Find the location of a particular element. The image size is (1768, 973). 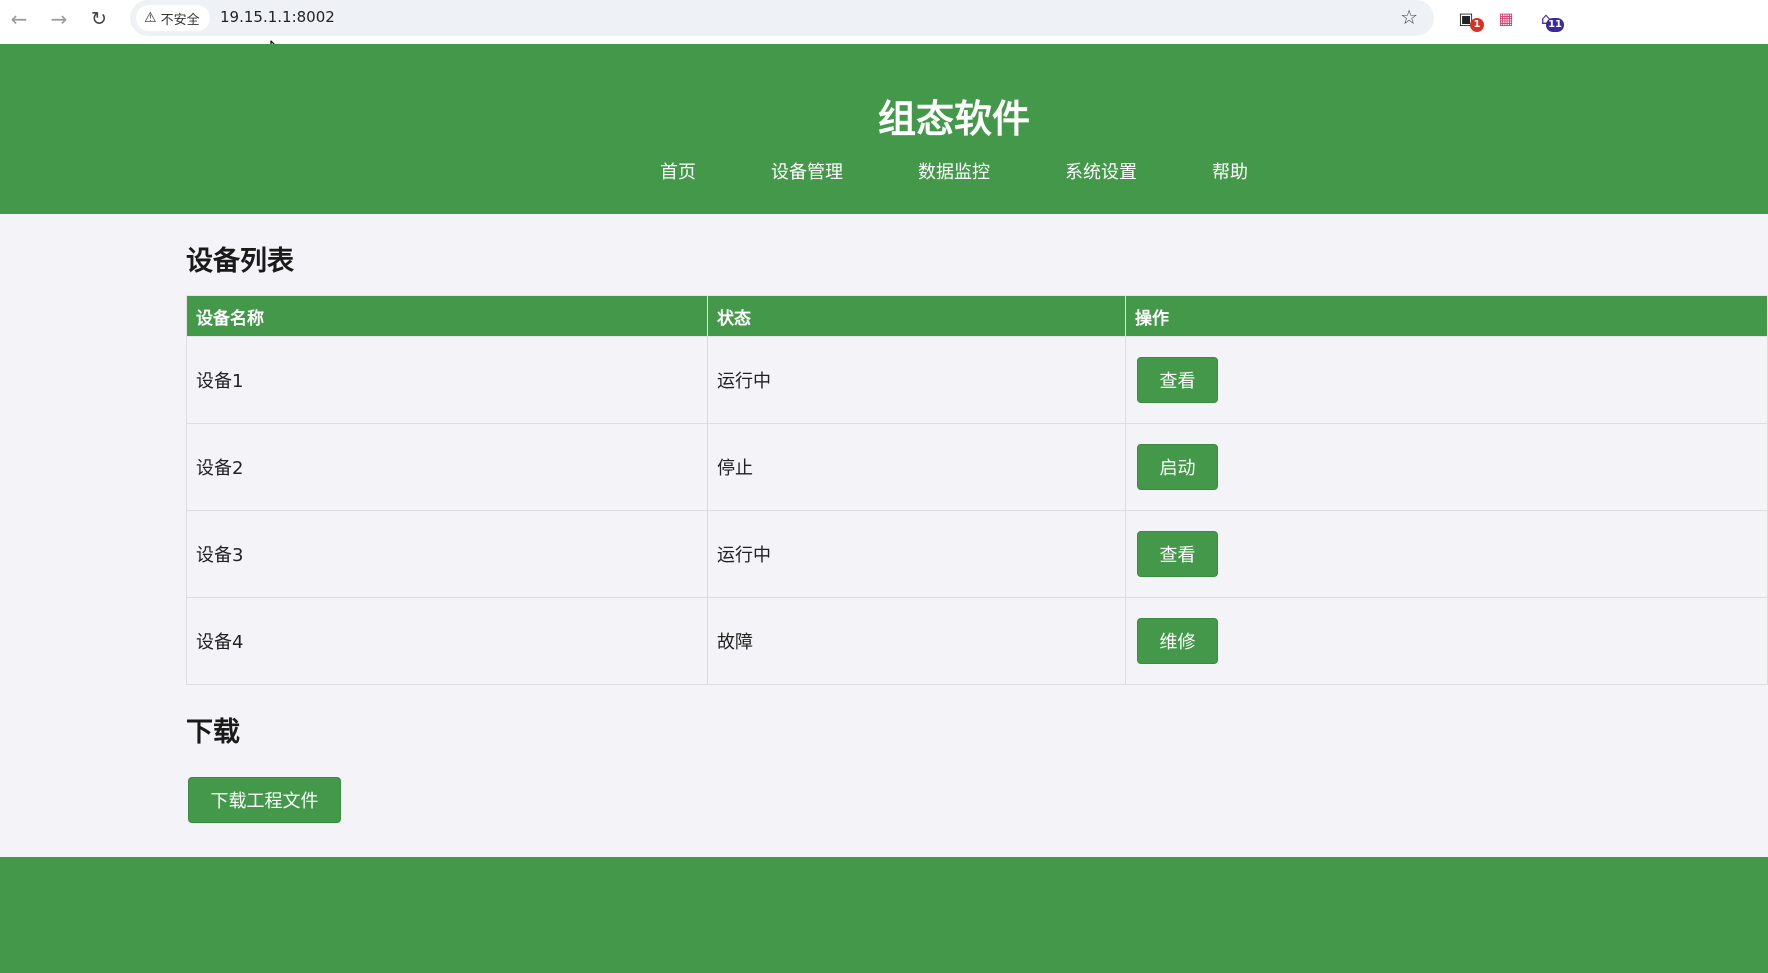

extension-1-icon: ▣ 1 is located at coordinates (1469, 19).